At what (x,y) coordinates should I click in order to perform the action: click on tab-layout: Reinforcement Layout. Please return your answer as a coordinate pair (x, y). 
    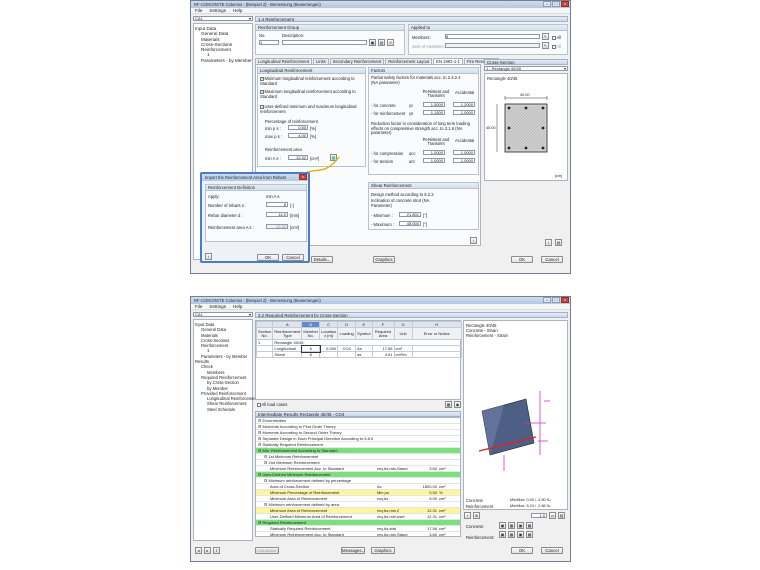
    Looking at the image, I should click on (409, 61).